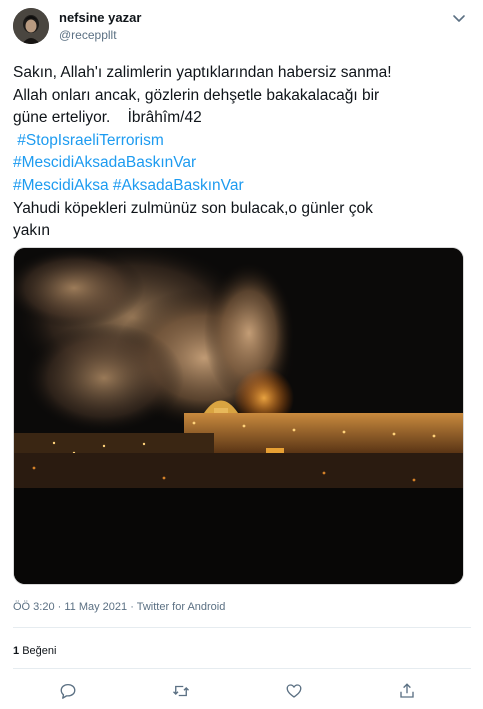 The width and height of the screenshot is (483, 709). Describe the element at coordinates (68, 691) in the screenshot. I see `reply-icon` at that location.